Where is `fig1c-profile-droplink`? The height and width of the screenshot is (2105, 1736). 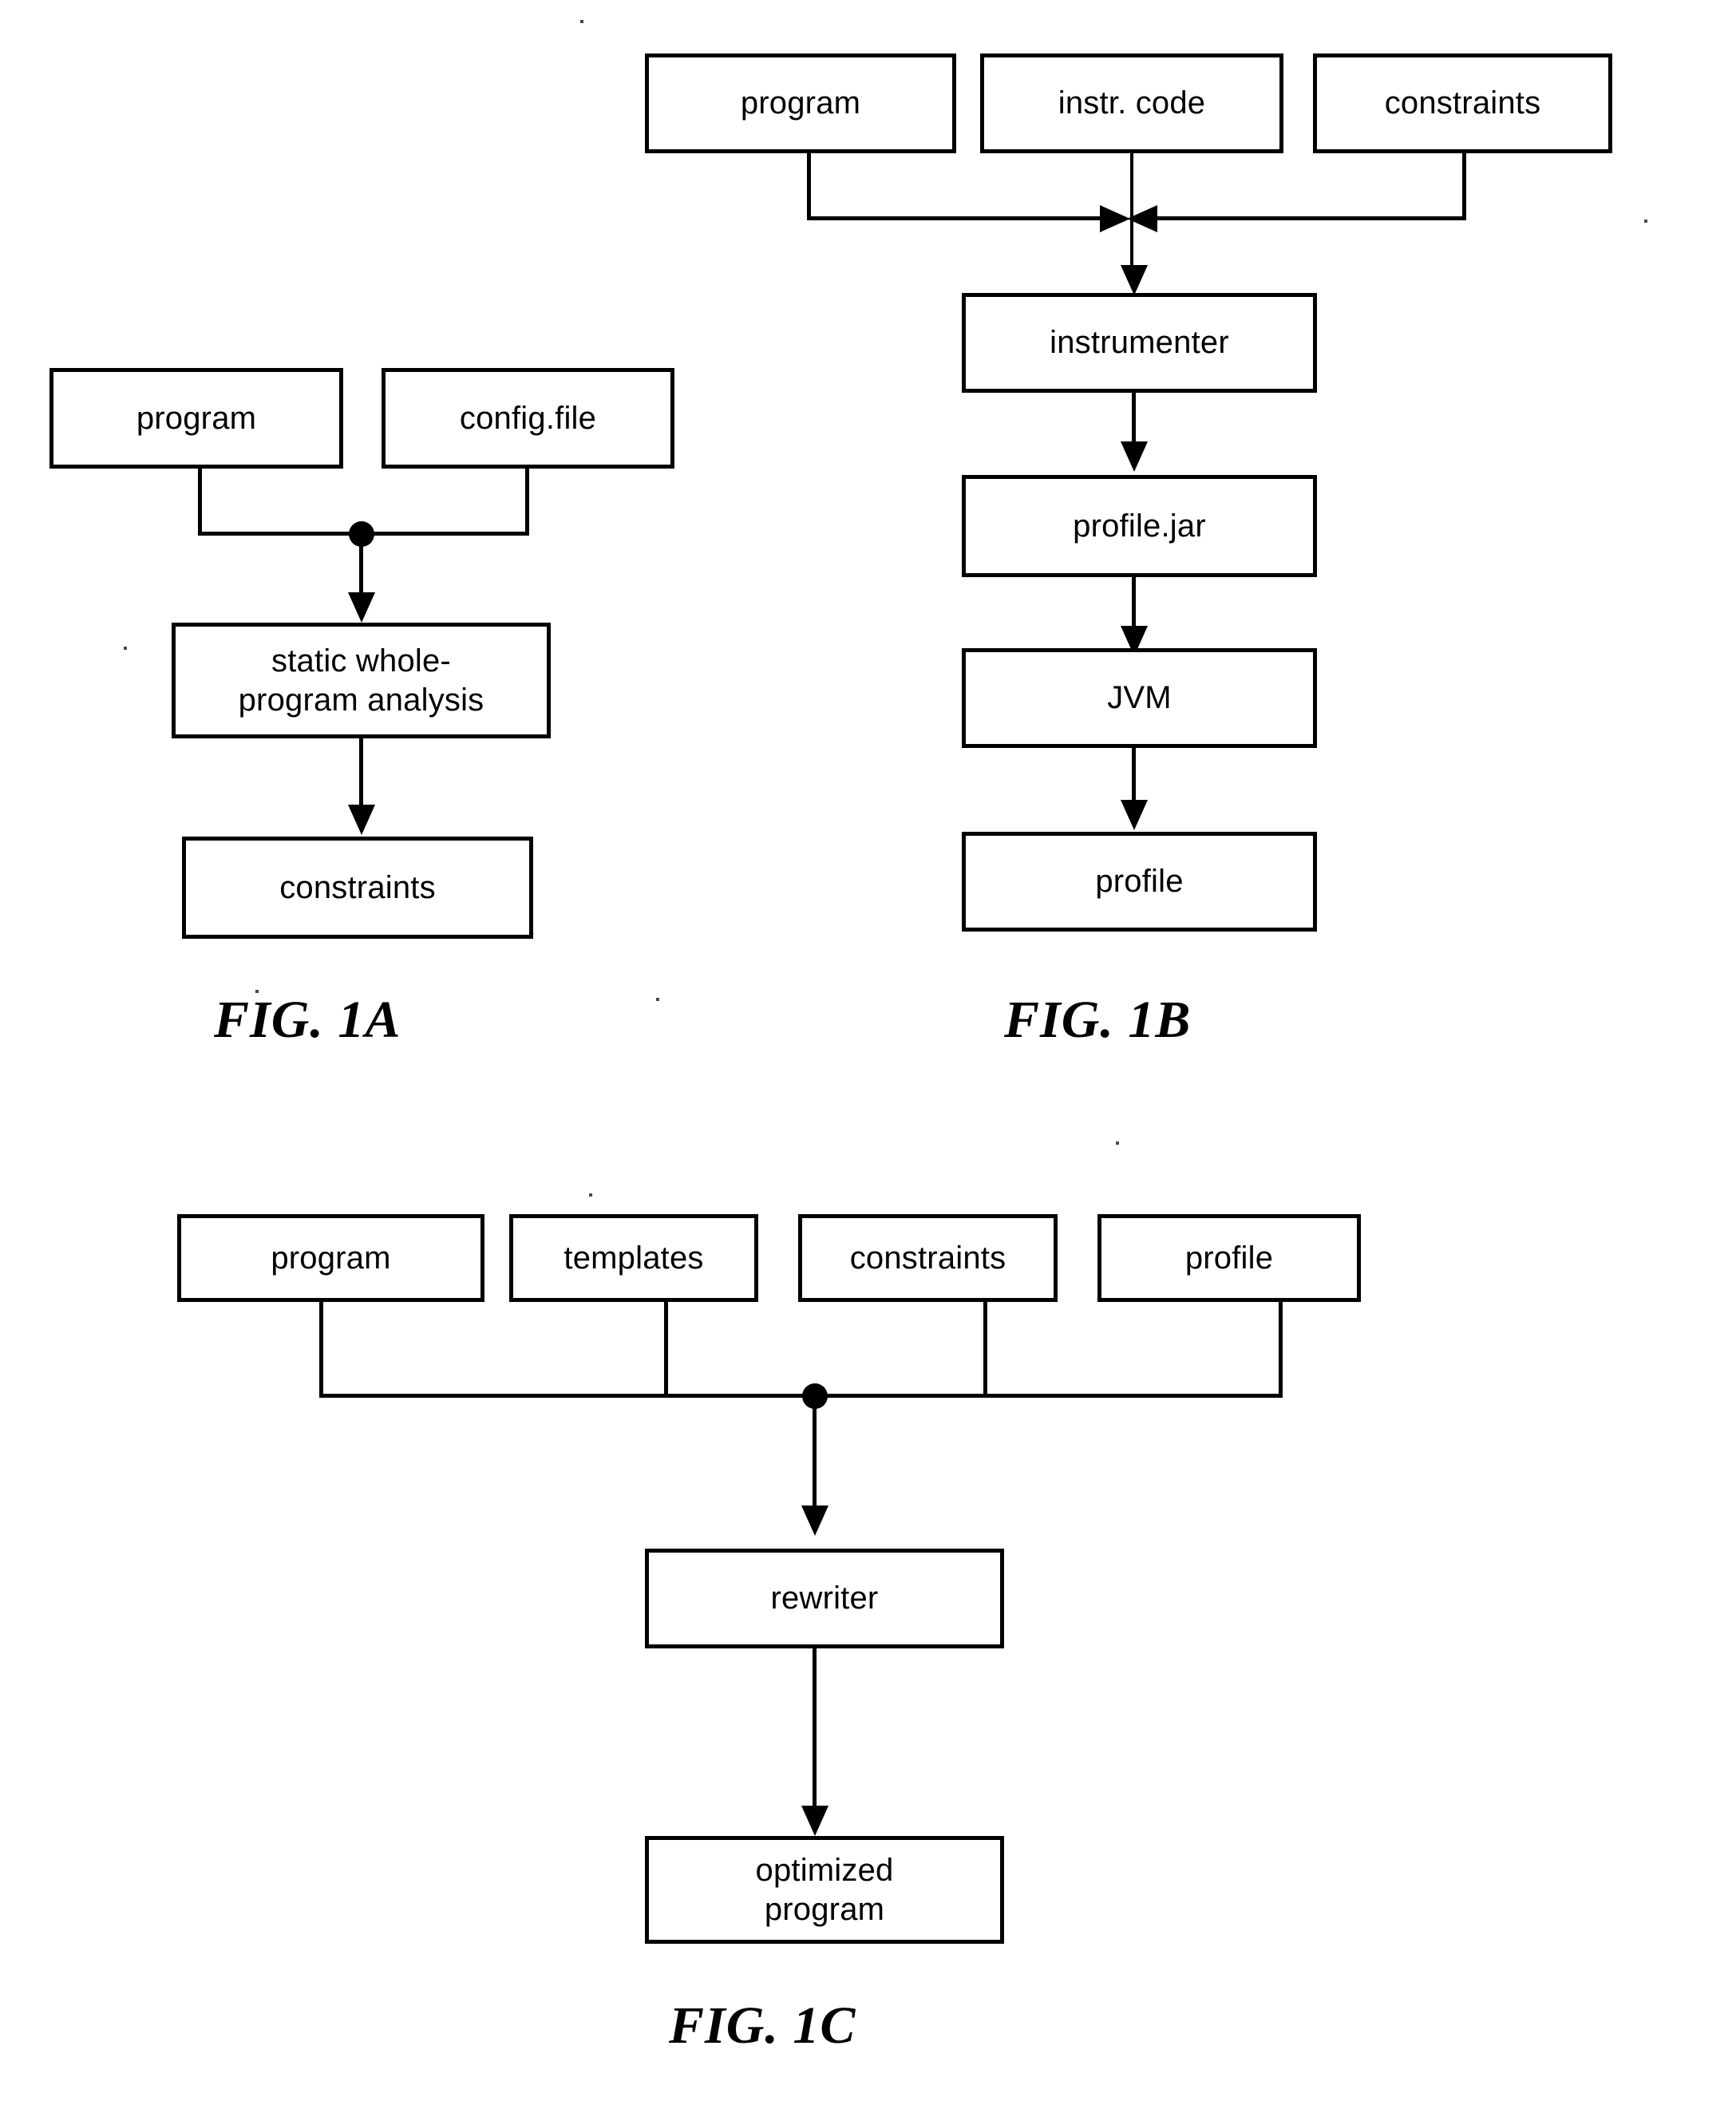
fig1c-profile-droplink is located at coordinates (1281, 1350).